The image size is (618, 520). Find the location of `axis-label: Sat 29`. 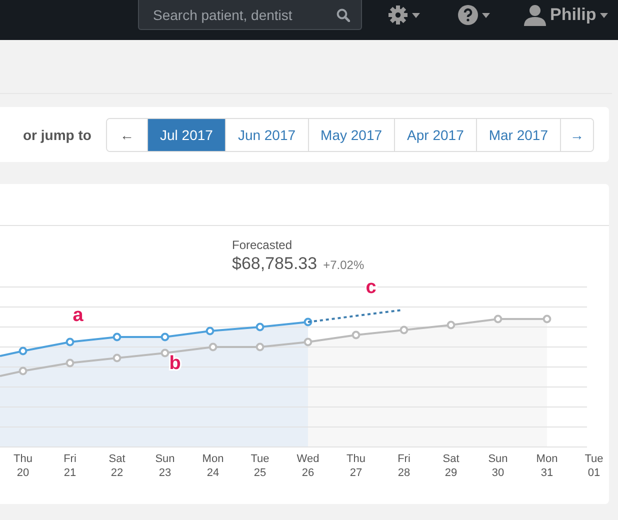

axis-label: Sat 29 is located at coordinates (451, 465).